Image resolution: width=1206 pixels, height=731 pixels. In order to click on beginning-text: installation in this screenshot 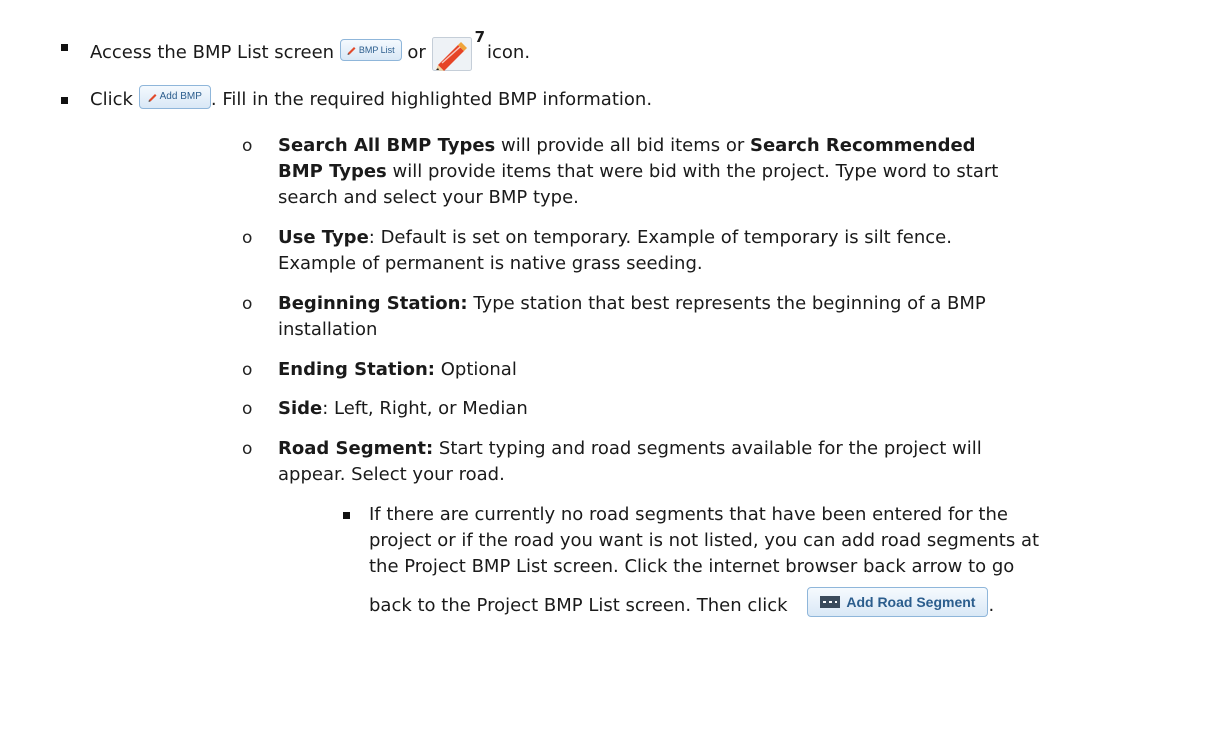, I will do `click(328, 329)`.